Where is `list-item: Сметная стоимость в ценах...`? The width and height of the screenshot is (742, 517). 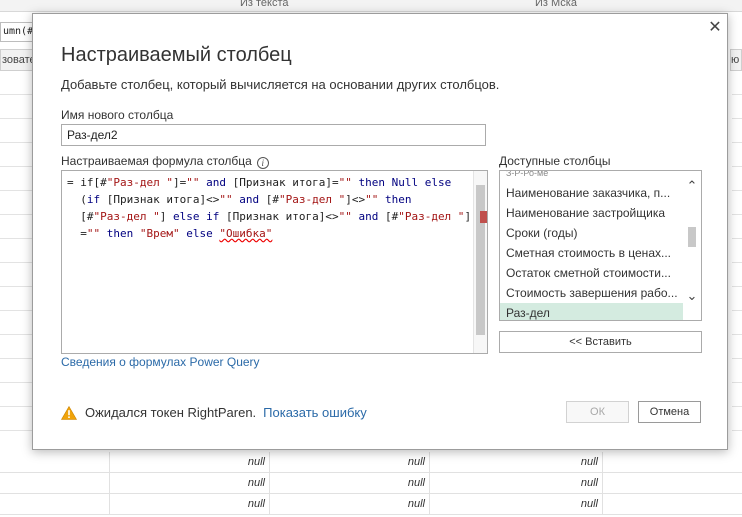
list-item: Сметная стоимость в ценах... is located at coordinates (591, 253).